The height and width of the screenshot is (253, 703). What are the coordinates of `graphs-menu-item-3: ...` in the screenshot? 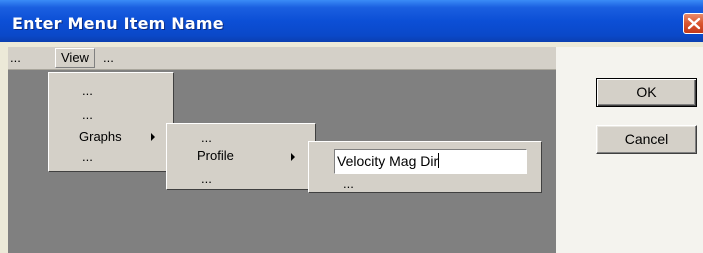 It's located at (206, 178).